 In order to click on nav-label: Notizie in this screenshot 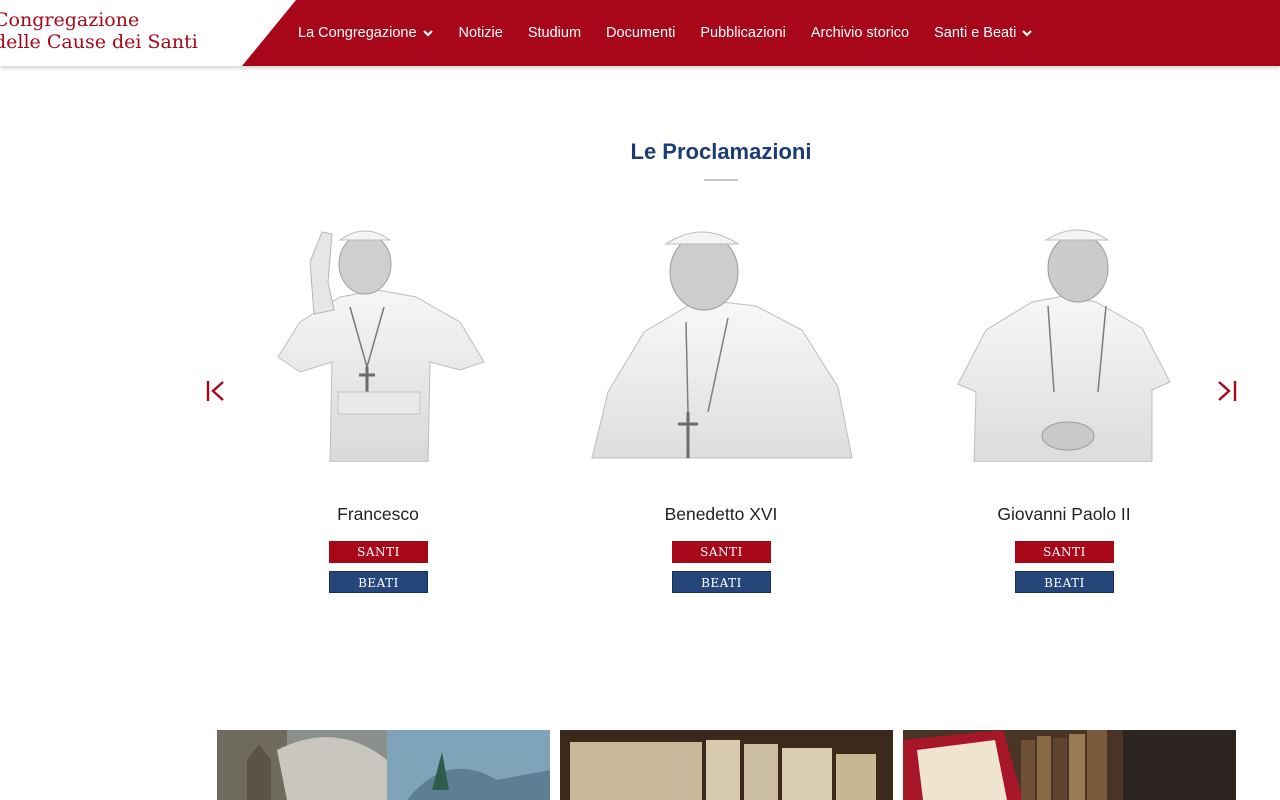, I will do `click(480, 33)`.